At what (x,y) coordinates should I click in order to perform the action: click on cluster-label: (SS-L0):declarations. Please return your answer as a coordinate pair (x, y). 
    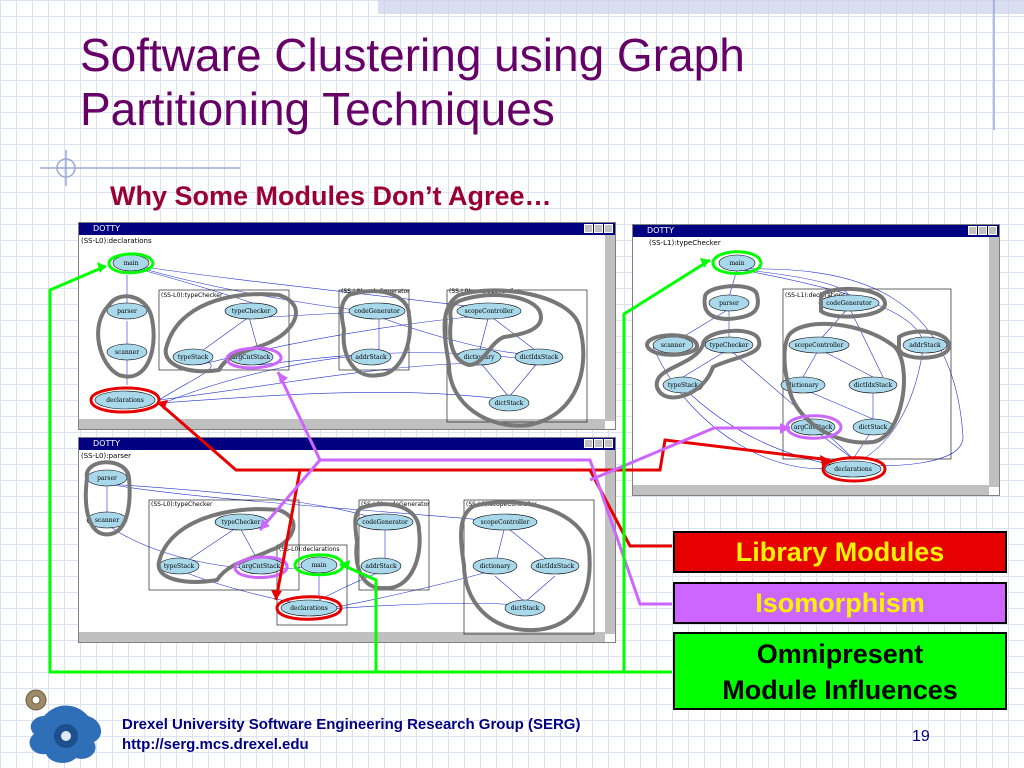
    Looking at the image, I should click on (309, 549).